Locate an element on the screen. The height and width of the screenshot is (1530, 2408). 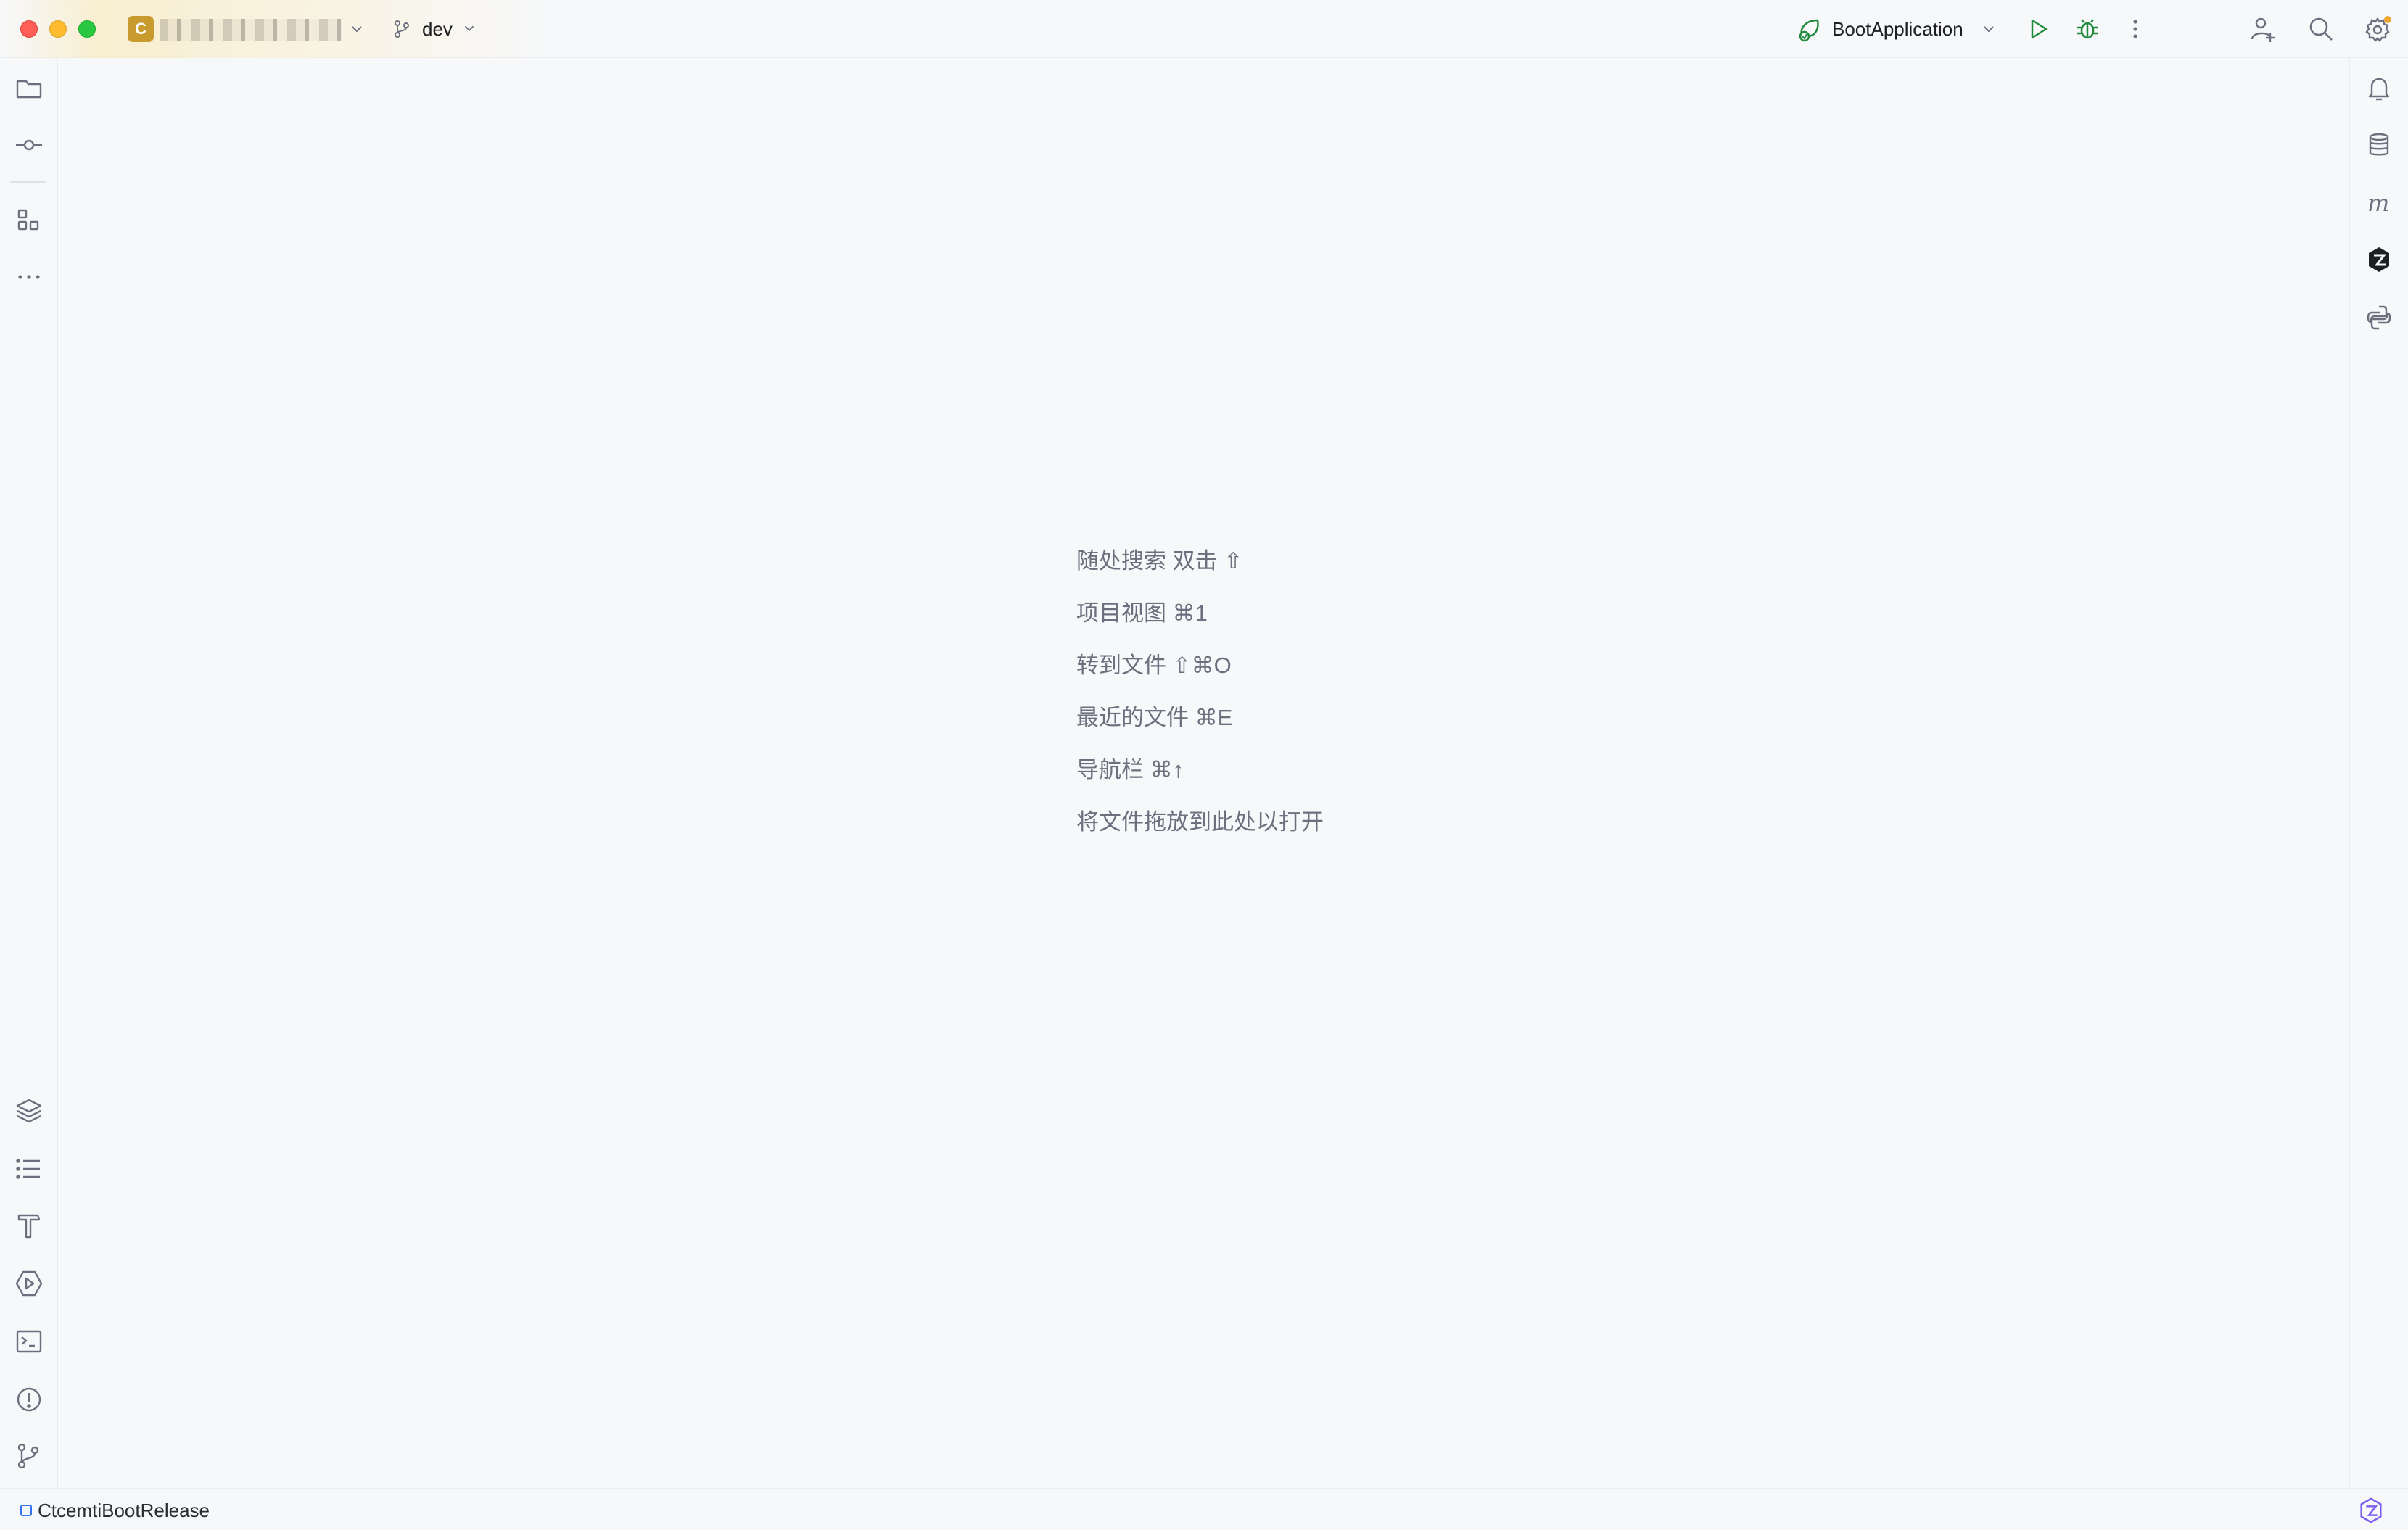
git-icon is located at coordinates (29, 1456).